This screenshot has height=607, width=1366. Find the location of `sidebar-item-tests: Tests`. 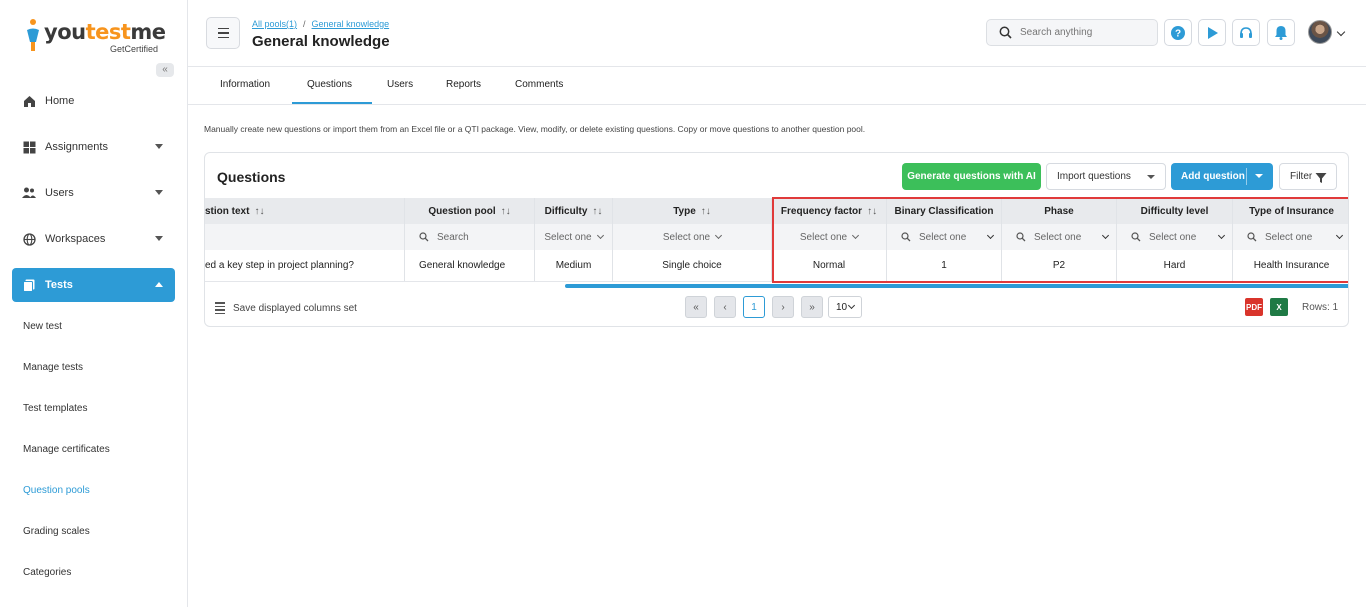

sidebar-item-tests: Tests is located at coordinates (93, 285).